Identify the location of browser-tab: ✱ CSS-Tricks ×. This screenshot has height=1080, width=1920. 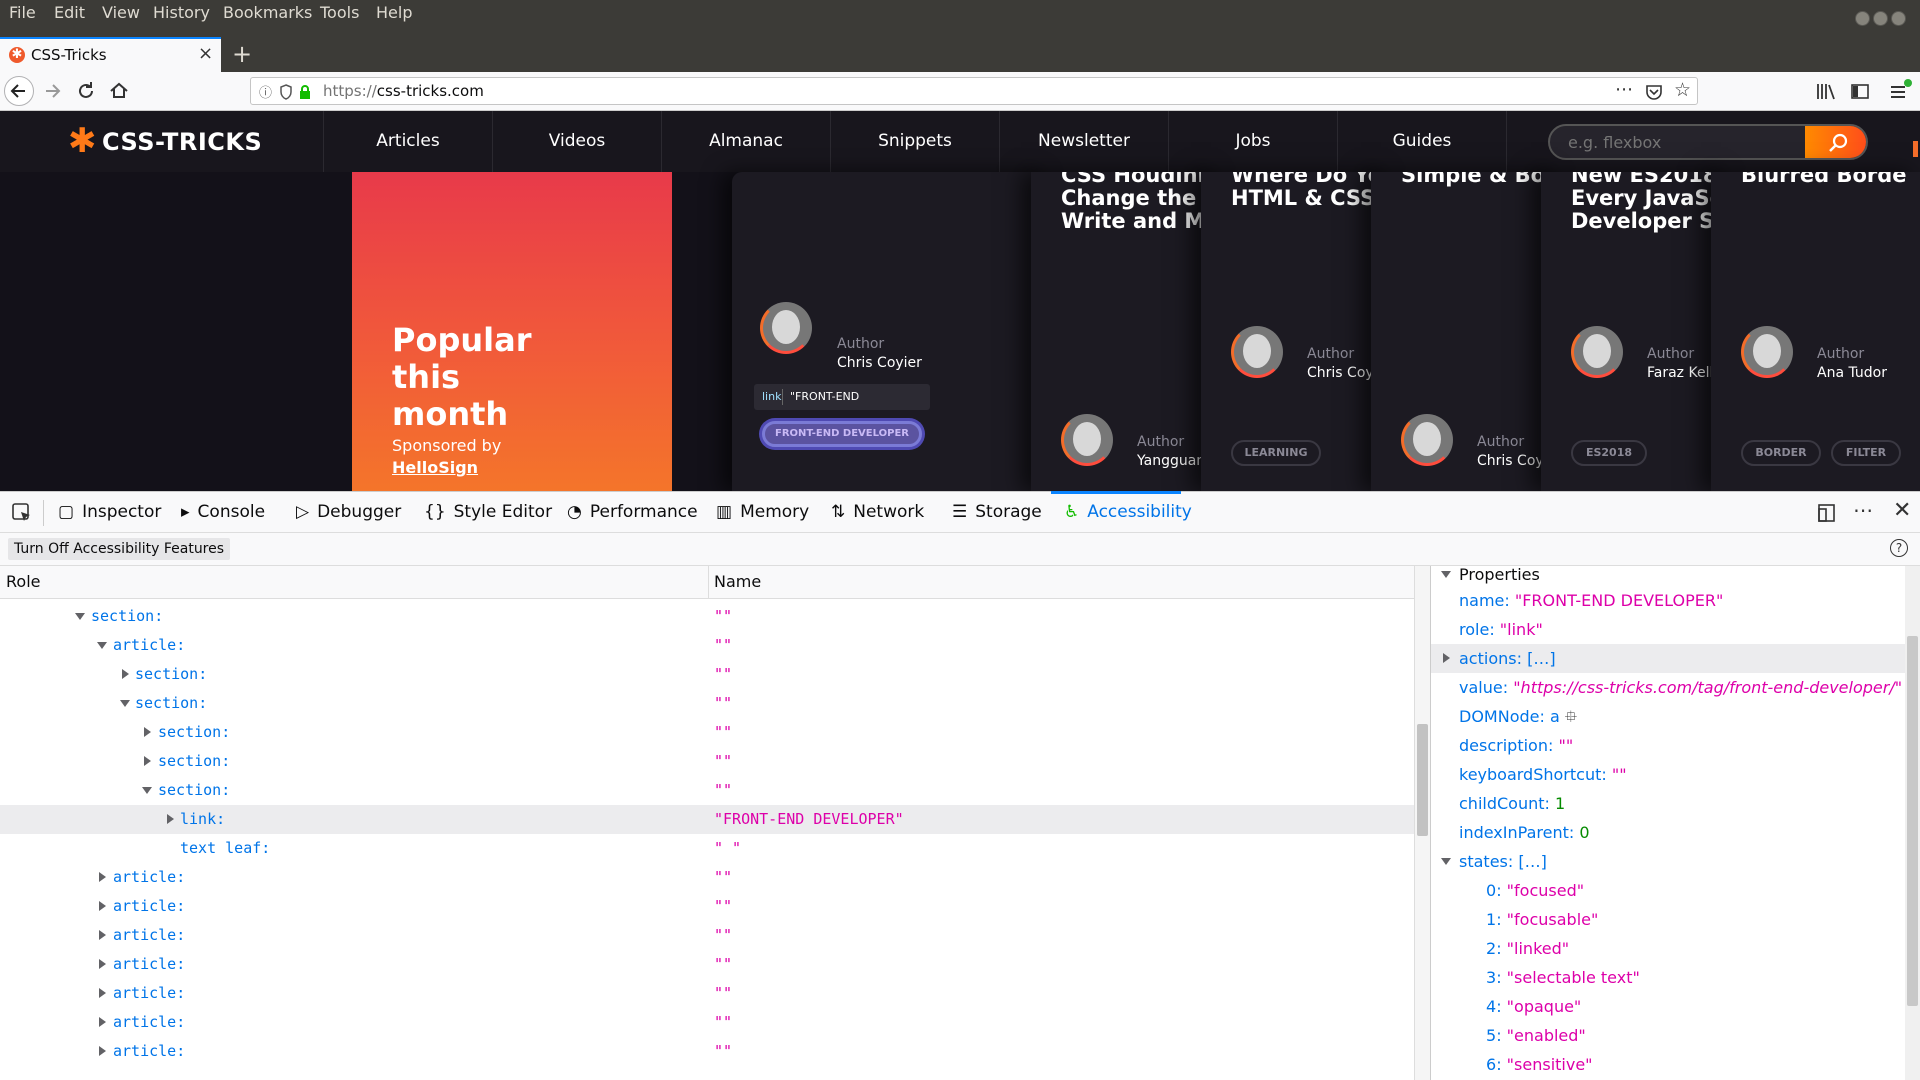
(110, 54).